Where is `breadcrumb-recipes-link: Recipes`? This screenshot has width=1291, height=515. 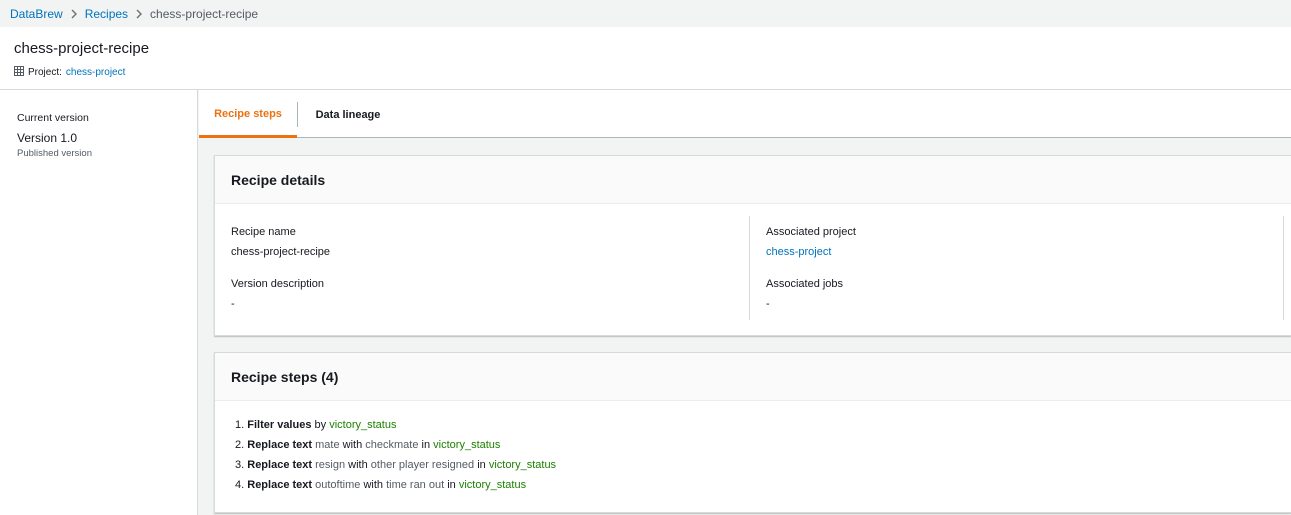 breadcrumb-recipes-link: Recipes is located at coordinates (106, 14).